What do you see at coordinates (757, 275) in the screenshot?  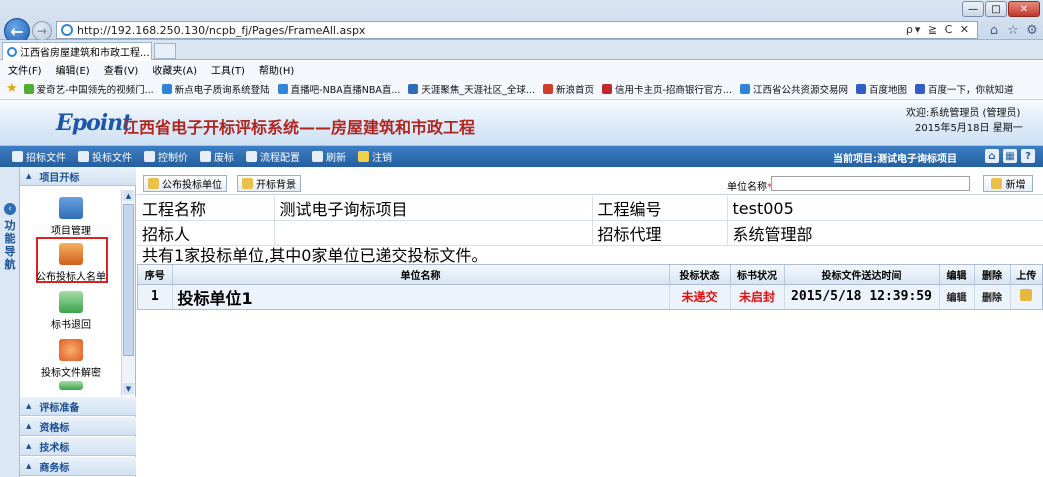 I see `col-header-seal: 标书状况` at bounding box center [757, 275].